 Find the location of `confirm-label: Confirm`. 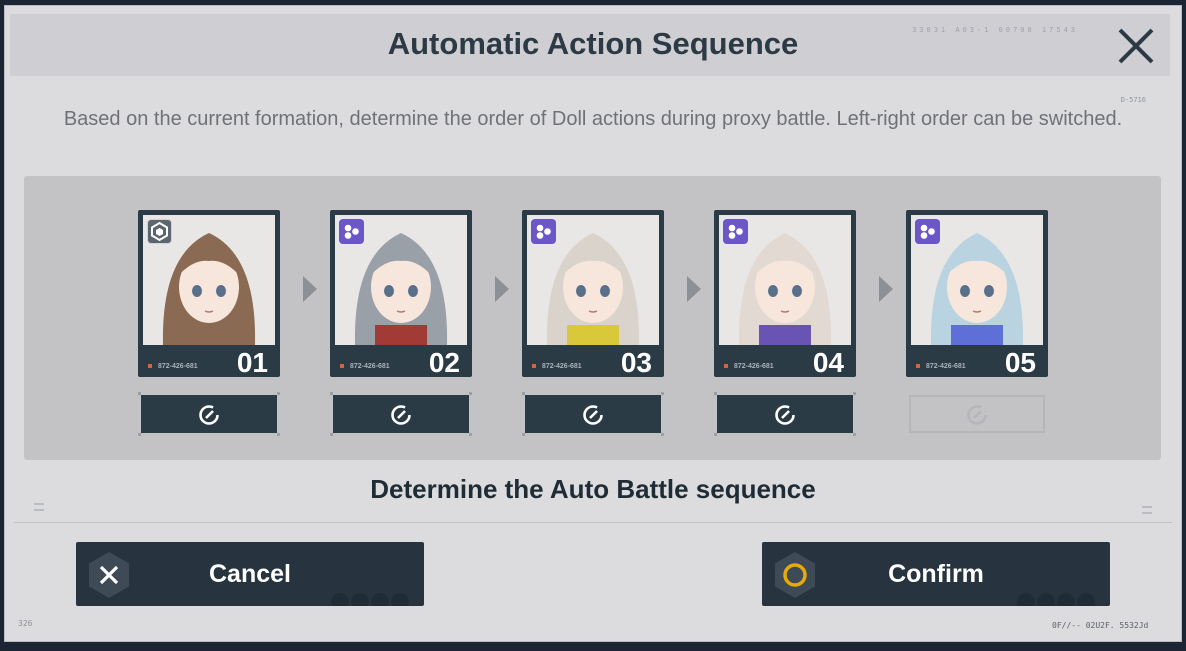

confirm-label: Confirm is located at coordinates (936, 574).